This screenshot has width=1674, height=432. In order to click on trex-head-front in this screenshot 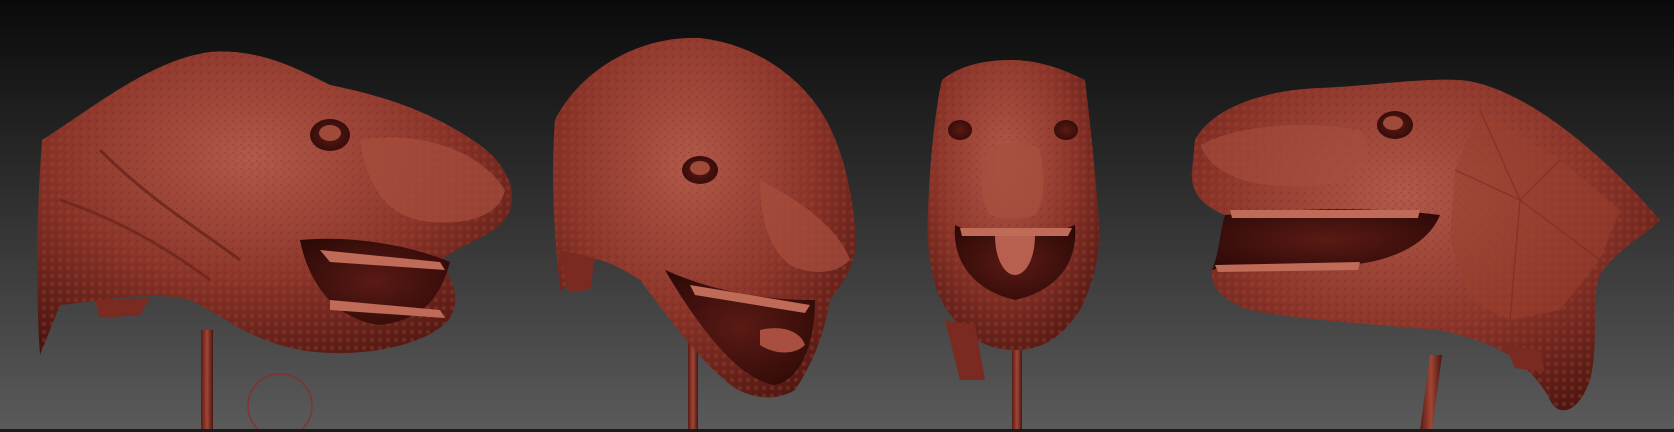, I will do `click(1013, 245)`.